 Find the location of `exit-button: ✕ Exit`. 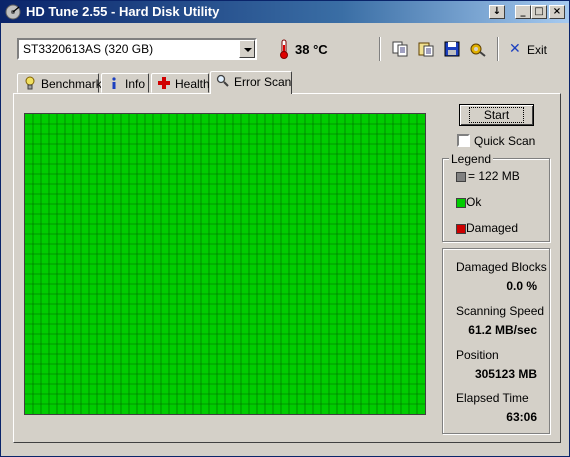

exit-button: ✕ Exit is located at coordinates (529, 50).